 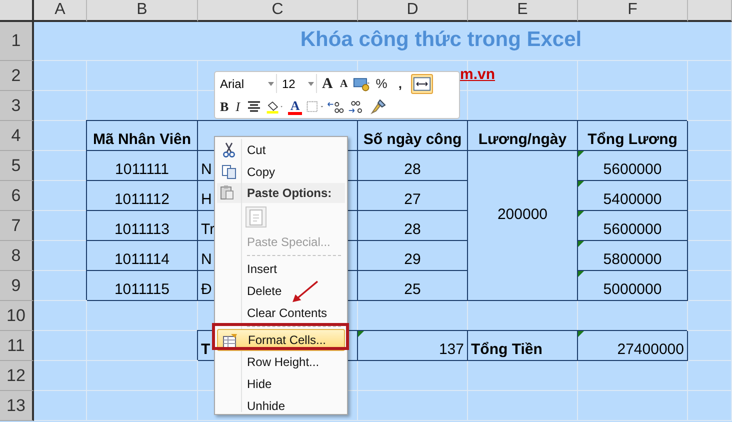 I want to click on menu-item: Copy, so click(x=281, y=172).